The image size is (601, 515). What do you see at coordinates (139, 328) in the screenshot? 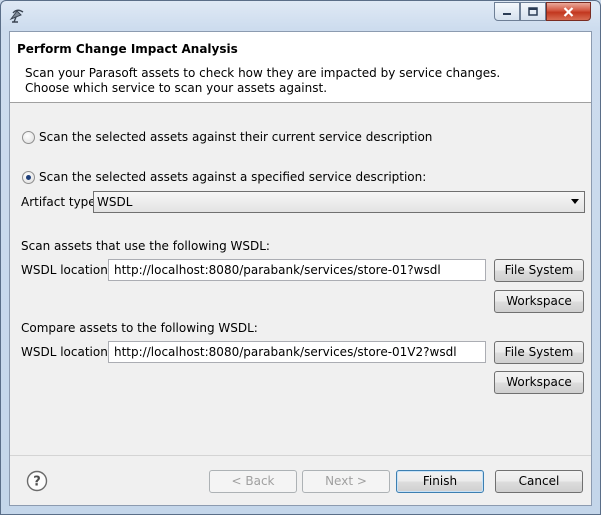
I see `compare-section-heading: Compare assets to the following WSDL:` at bounding box center [139, 328].